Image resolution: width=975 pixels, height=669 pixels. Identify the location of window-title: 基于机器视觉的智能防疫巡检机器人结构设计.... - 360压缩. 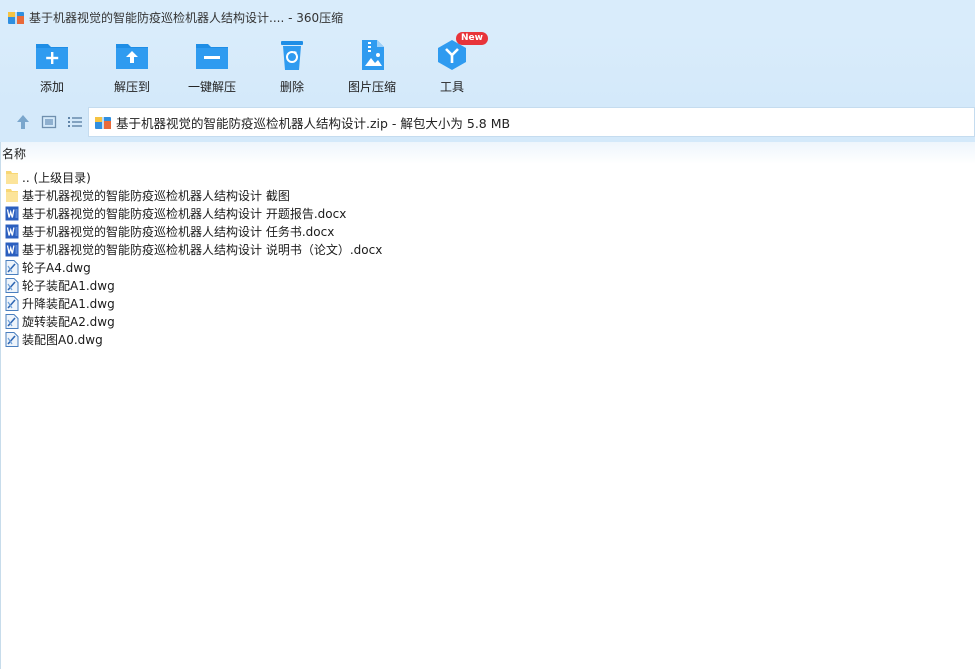
(186, 17).